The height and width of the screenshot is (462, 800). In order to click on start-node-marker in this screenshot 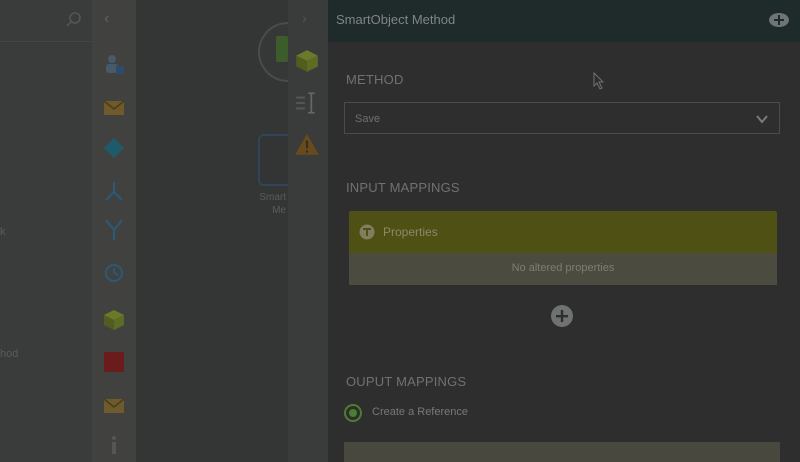, I will do `click(282, 49)`.